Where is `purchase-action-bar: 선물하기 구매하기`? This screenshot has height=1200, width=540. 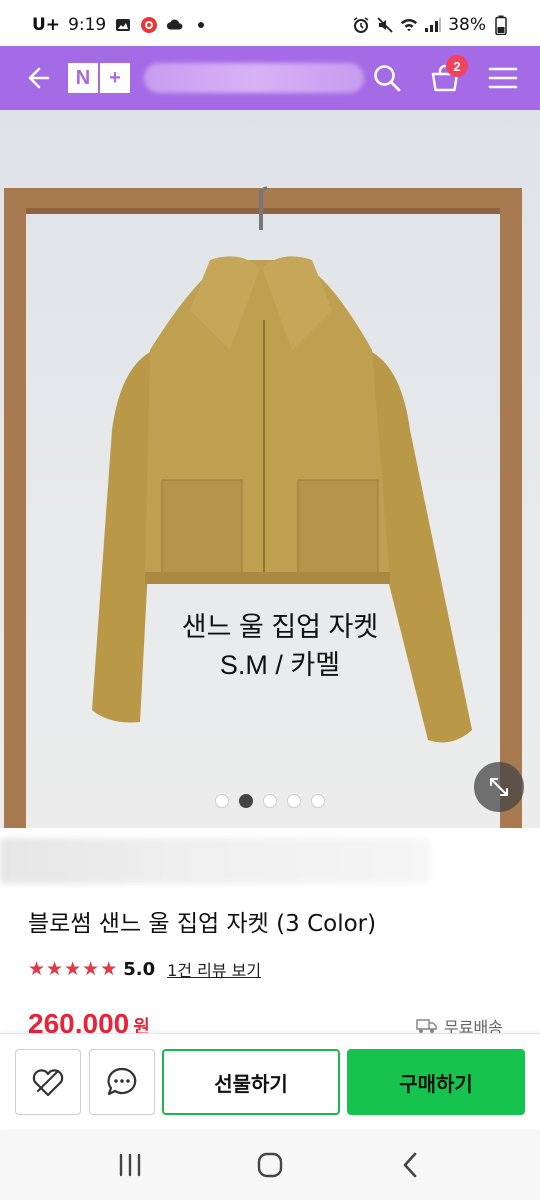
purchase-action-bar: 선물하기 구매하기 is located at coordinates (270, 1081).